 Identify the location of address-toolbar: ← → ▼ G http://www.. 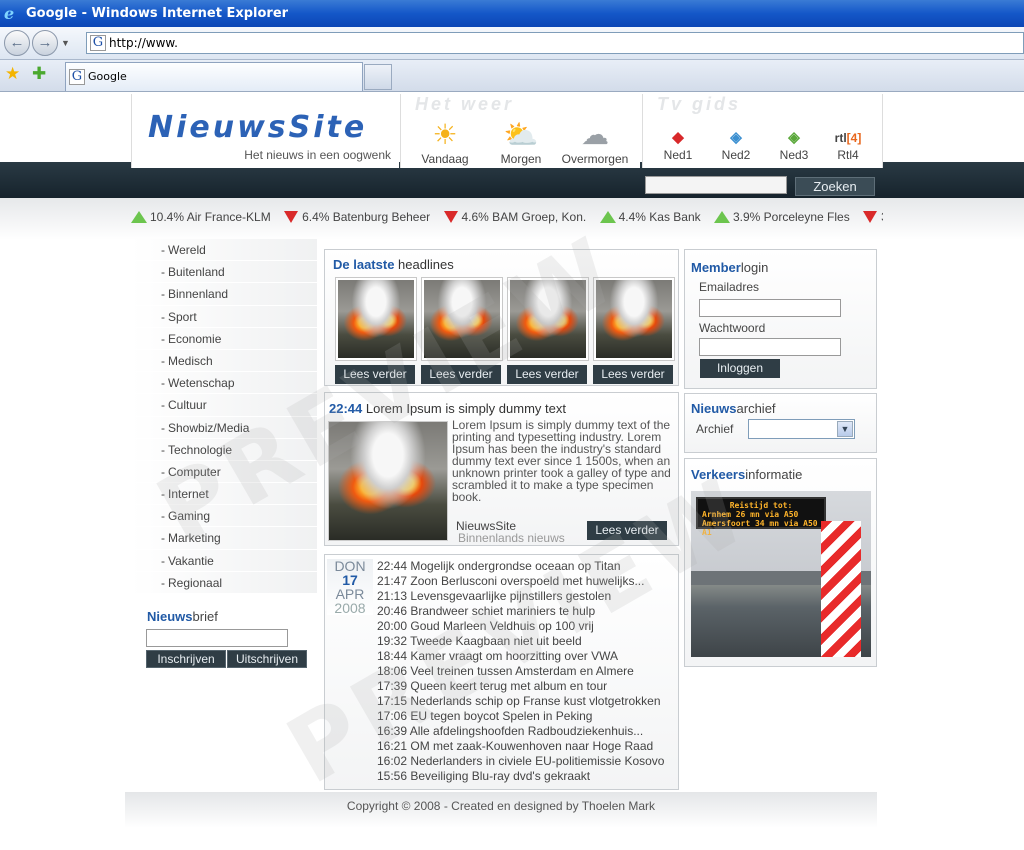
(512, 43).